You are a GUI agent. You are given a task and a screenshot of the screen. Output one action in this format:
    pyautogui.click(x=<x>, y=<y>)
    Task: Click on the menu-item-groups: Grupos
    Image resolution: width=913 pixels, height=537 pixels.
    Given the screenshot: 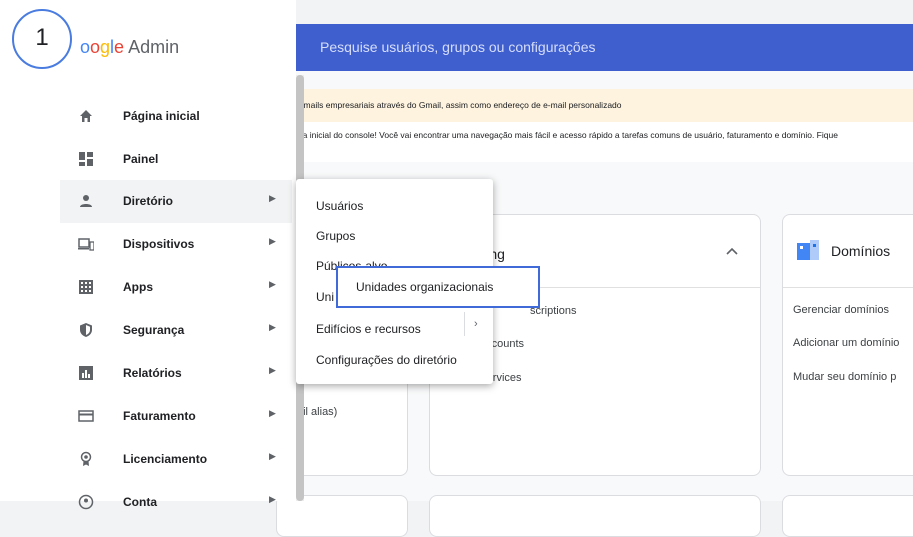 What is the action you would take?
    pyautogui.click(x=335, y=236)
    